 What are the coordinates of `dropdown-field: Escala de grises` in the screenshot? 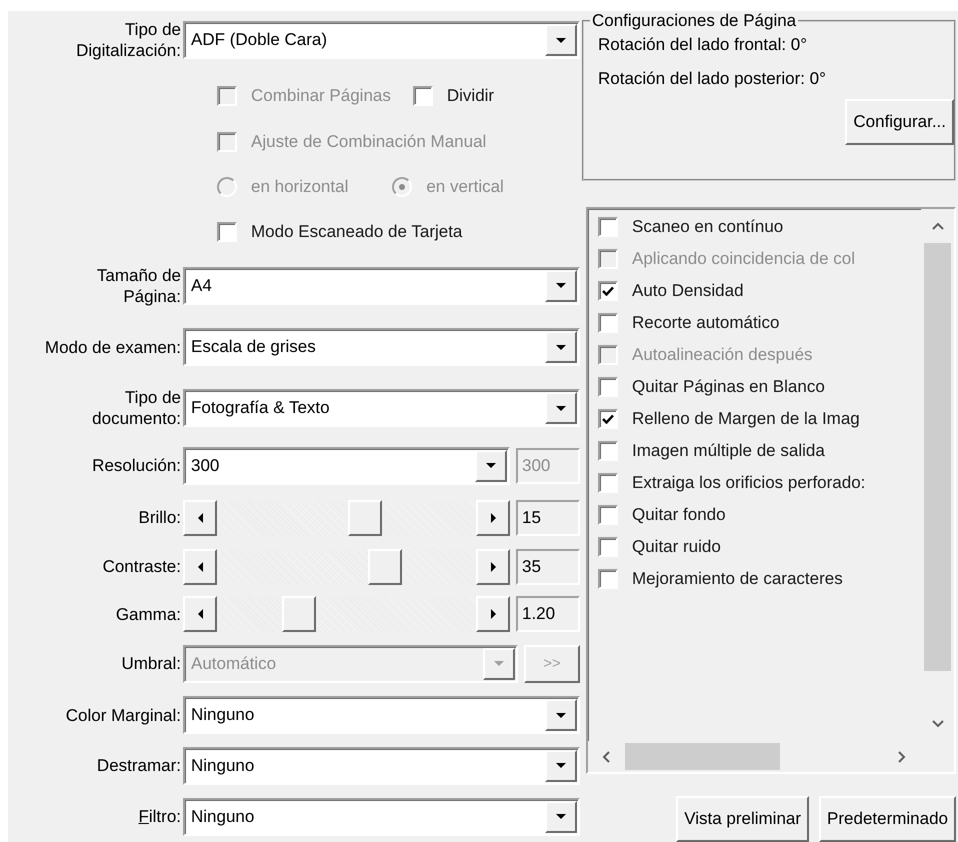 It's located at (381, 347).